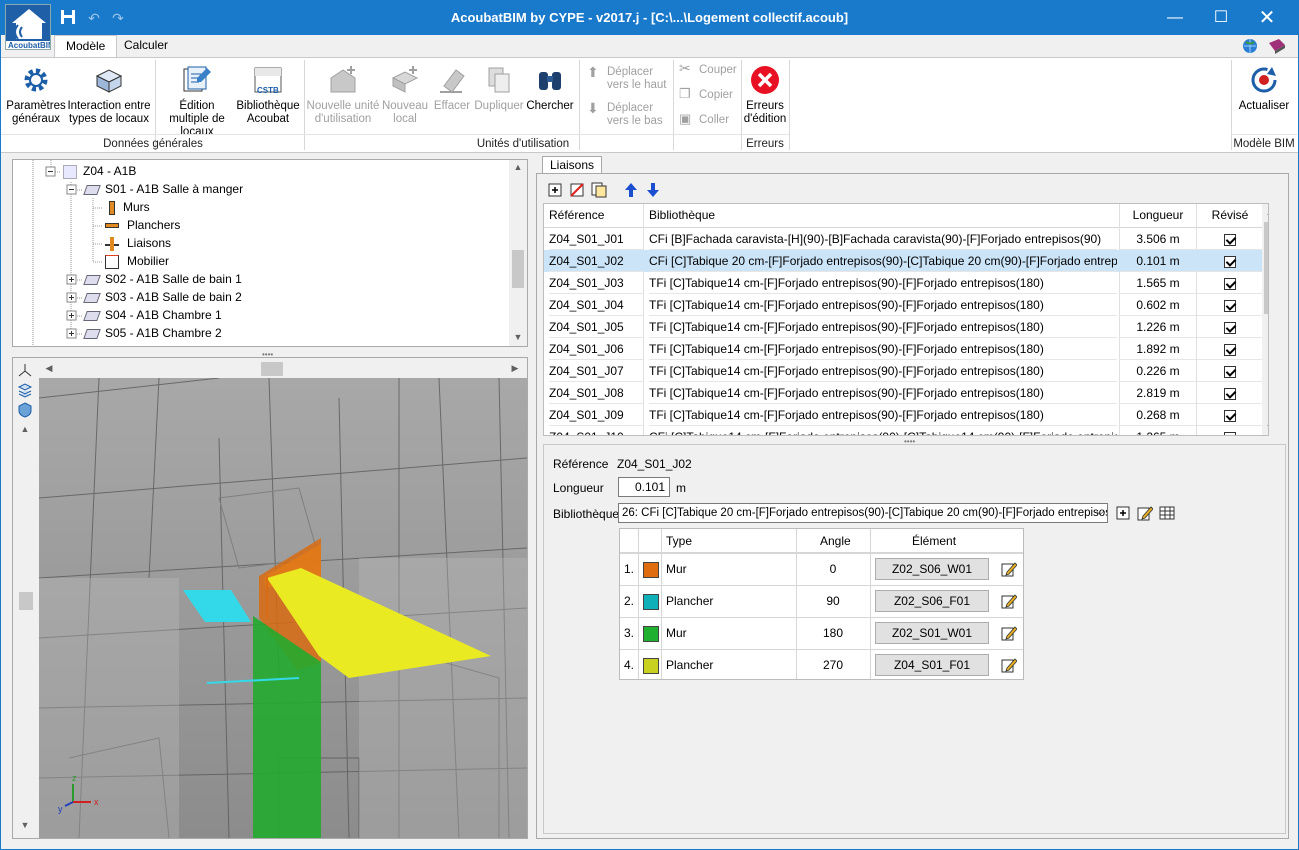 Image resolution: width=1299 pixels, height=850 pixels. I want to click on tree-scrollbar: ▲ ▼, so click(518, 253).